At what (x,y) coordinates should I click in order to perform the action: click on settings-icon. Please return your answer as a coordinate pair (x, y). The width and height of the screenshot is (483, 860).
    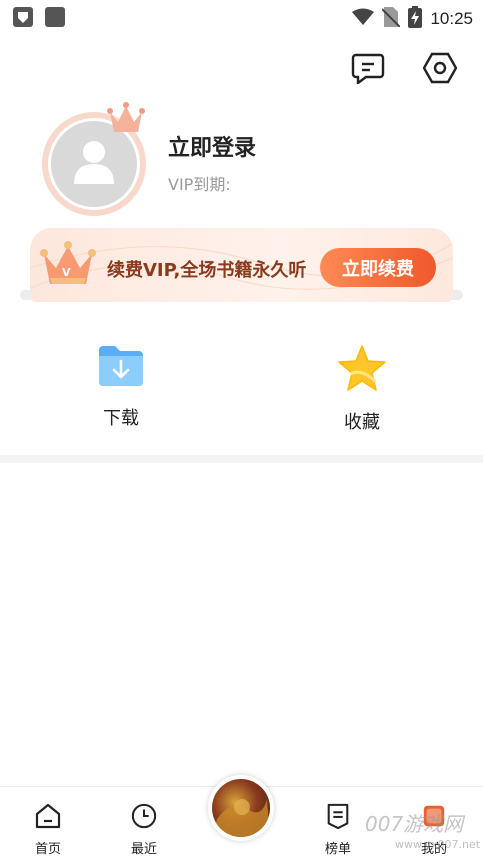
    Looking at the image, I should click on (440, 70).